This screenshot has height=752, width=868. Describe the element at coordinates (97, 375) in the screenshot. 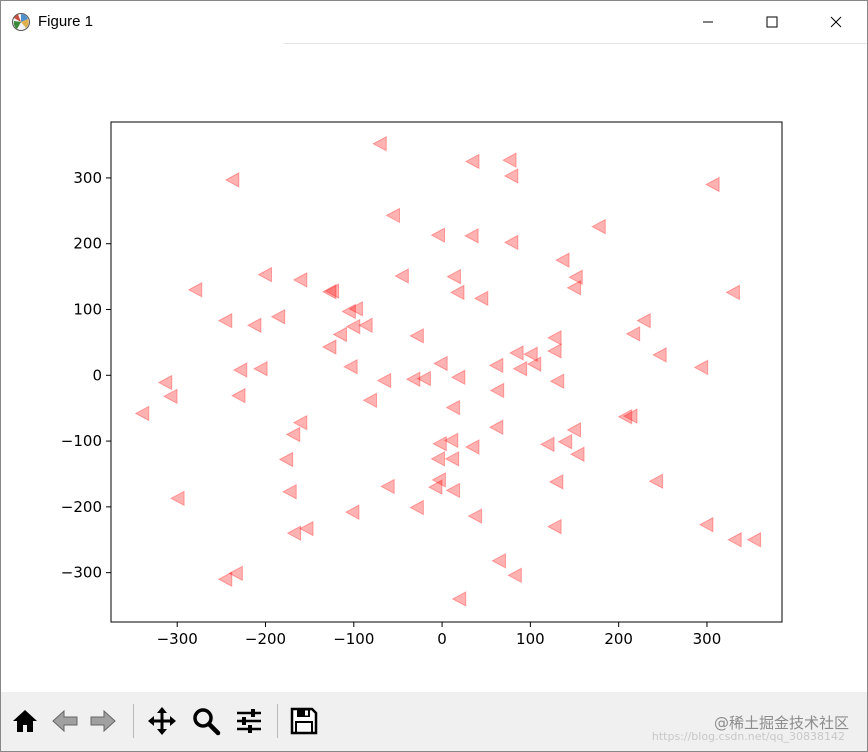

I see `y-tick-label: 0` at that location.